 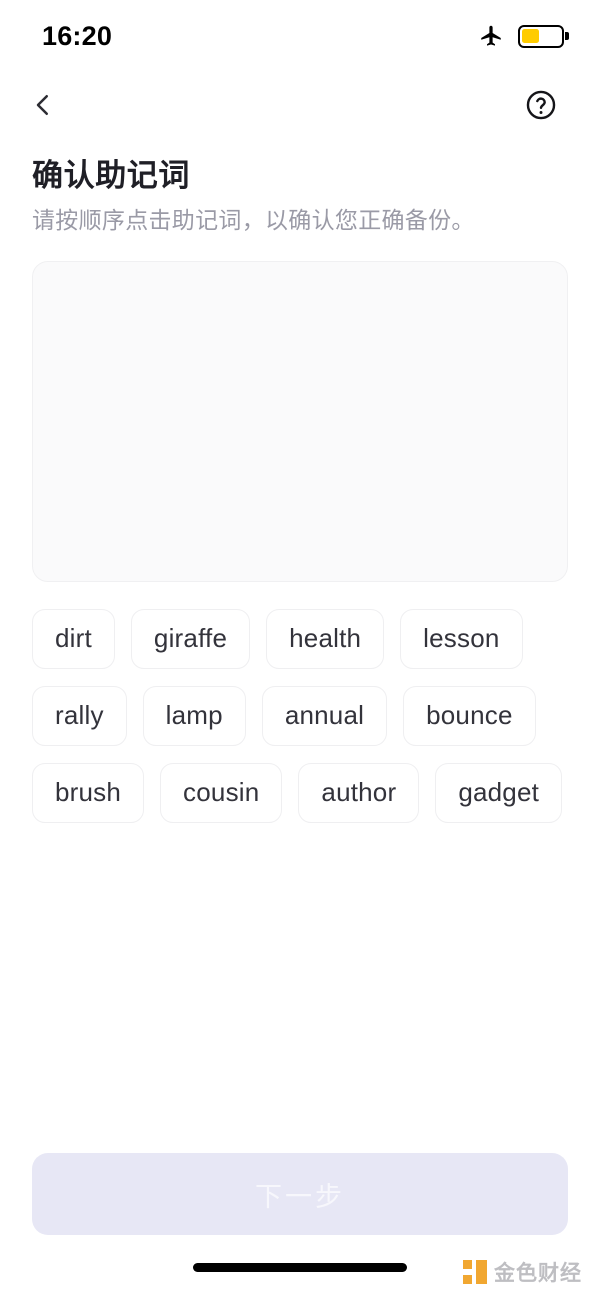 I want to click on battery-icon, so click(x=541, y=36).